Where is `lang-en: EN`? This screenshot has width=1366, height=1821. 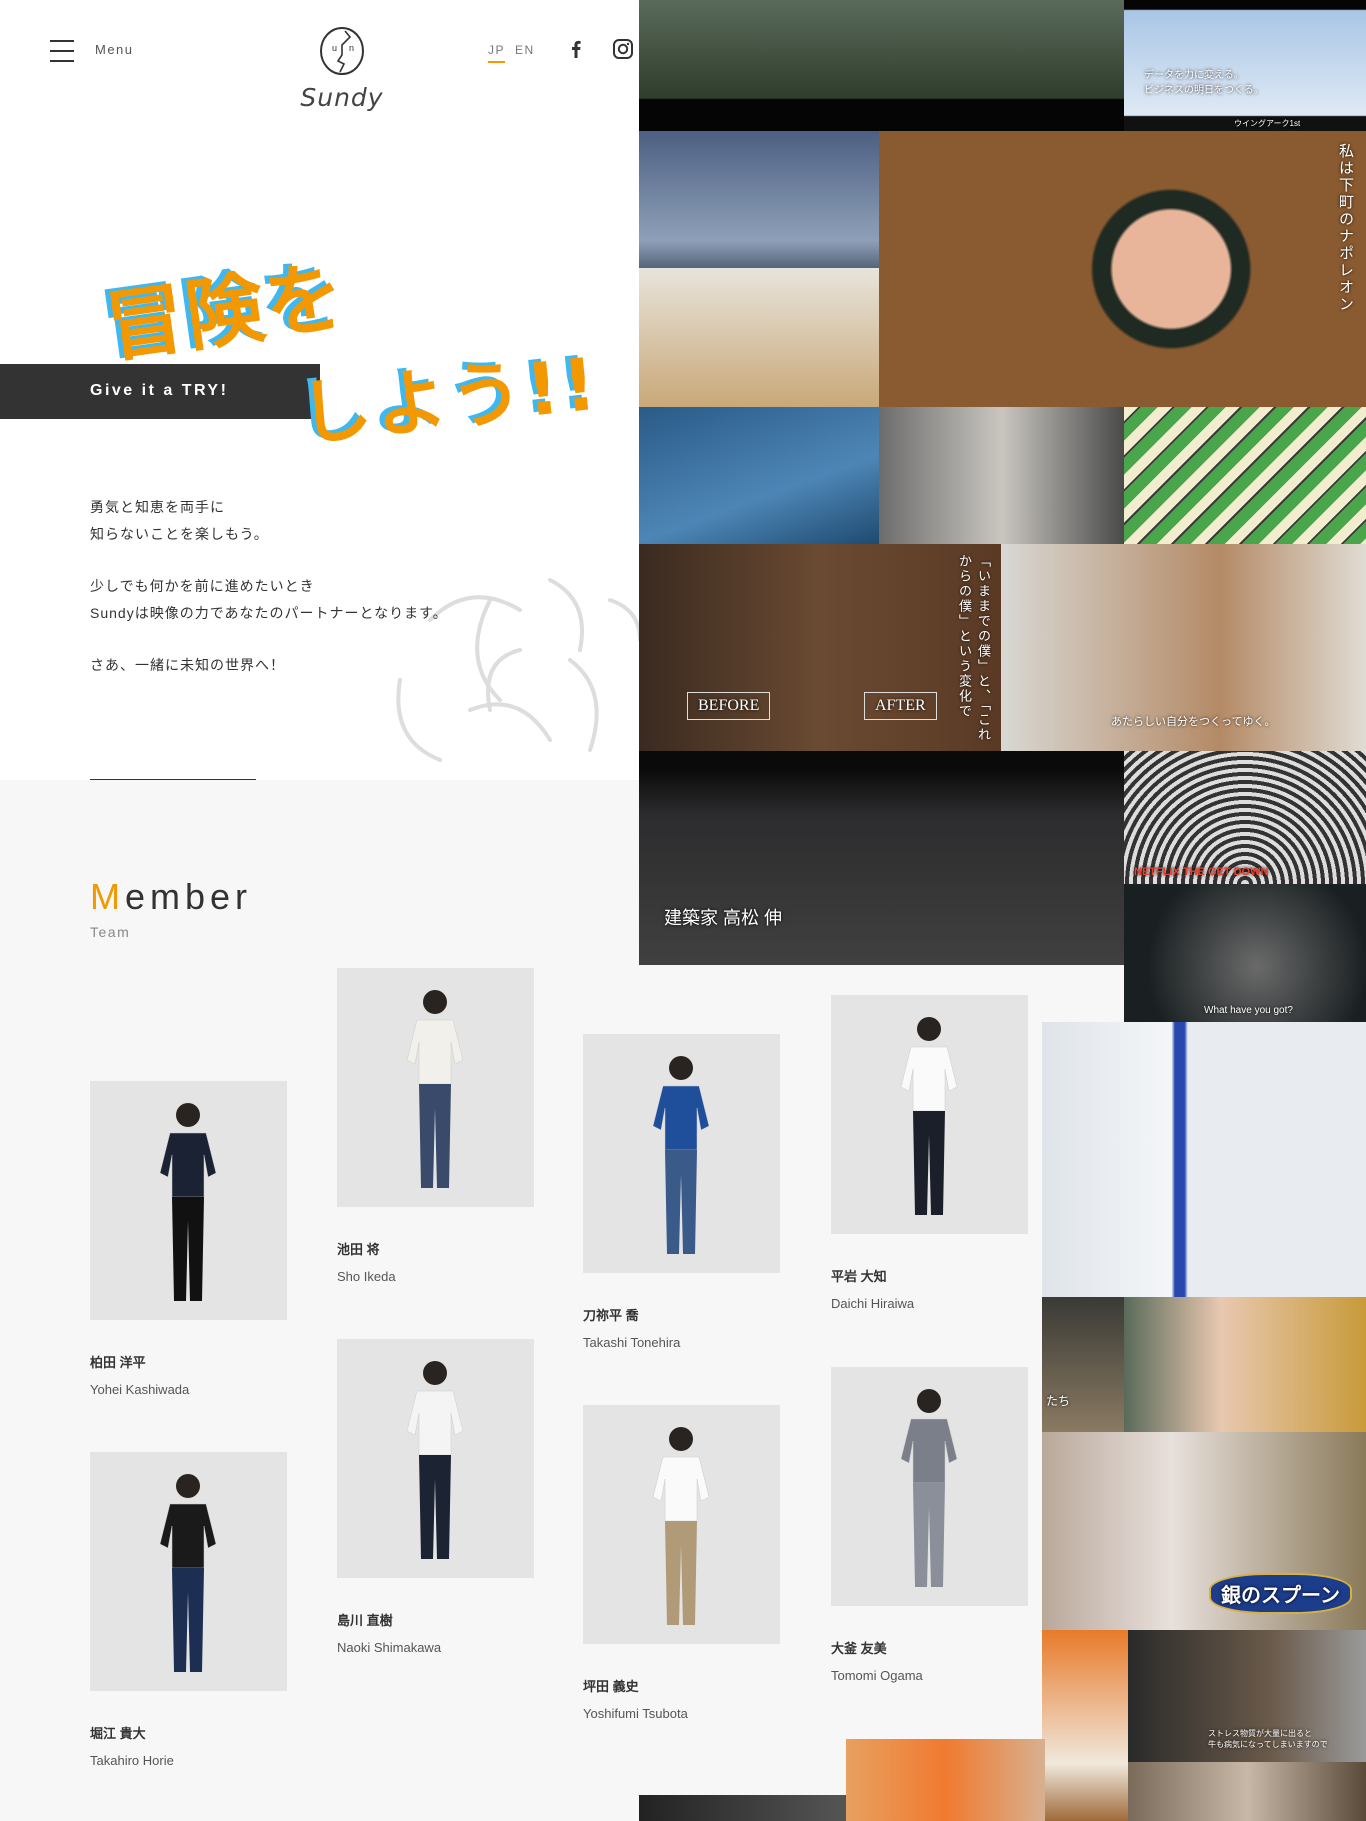 lang-en: EN is located at coordinates (525, 50).